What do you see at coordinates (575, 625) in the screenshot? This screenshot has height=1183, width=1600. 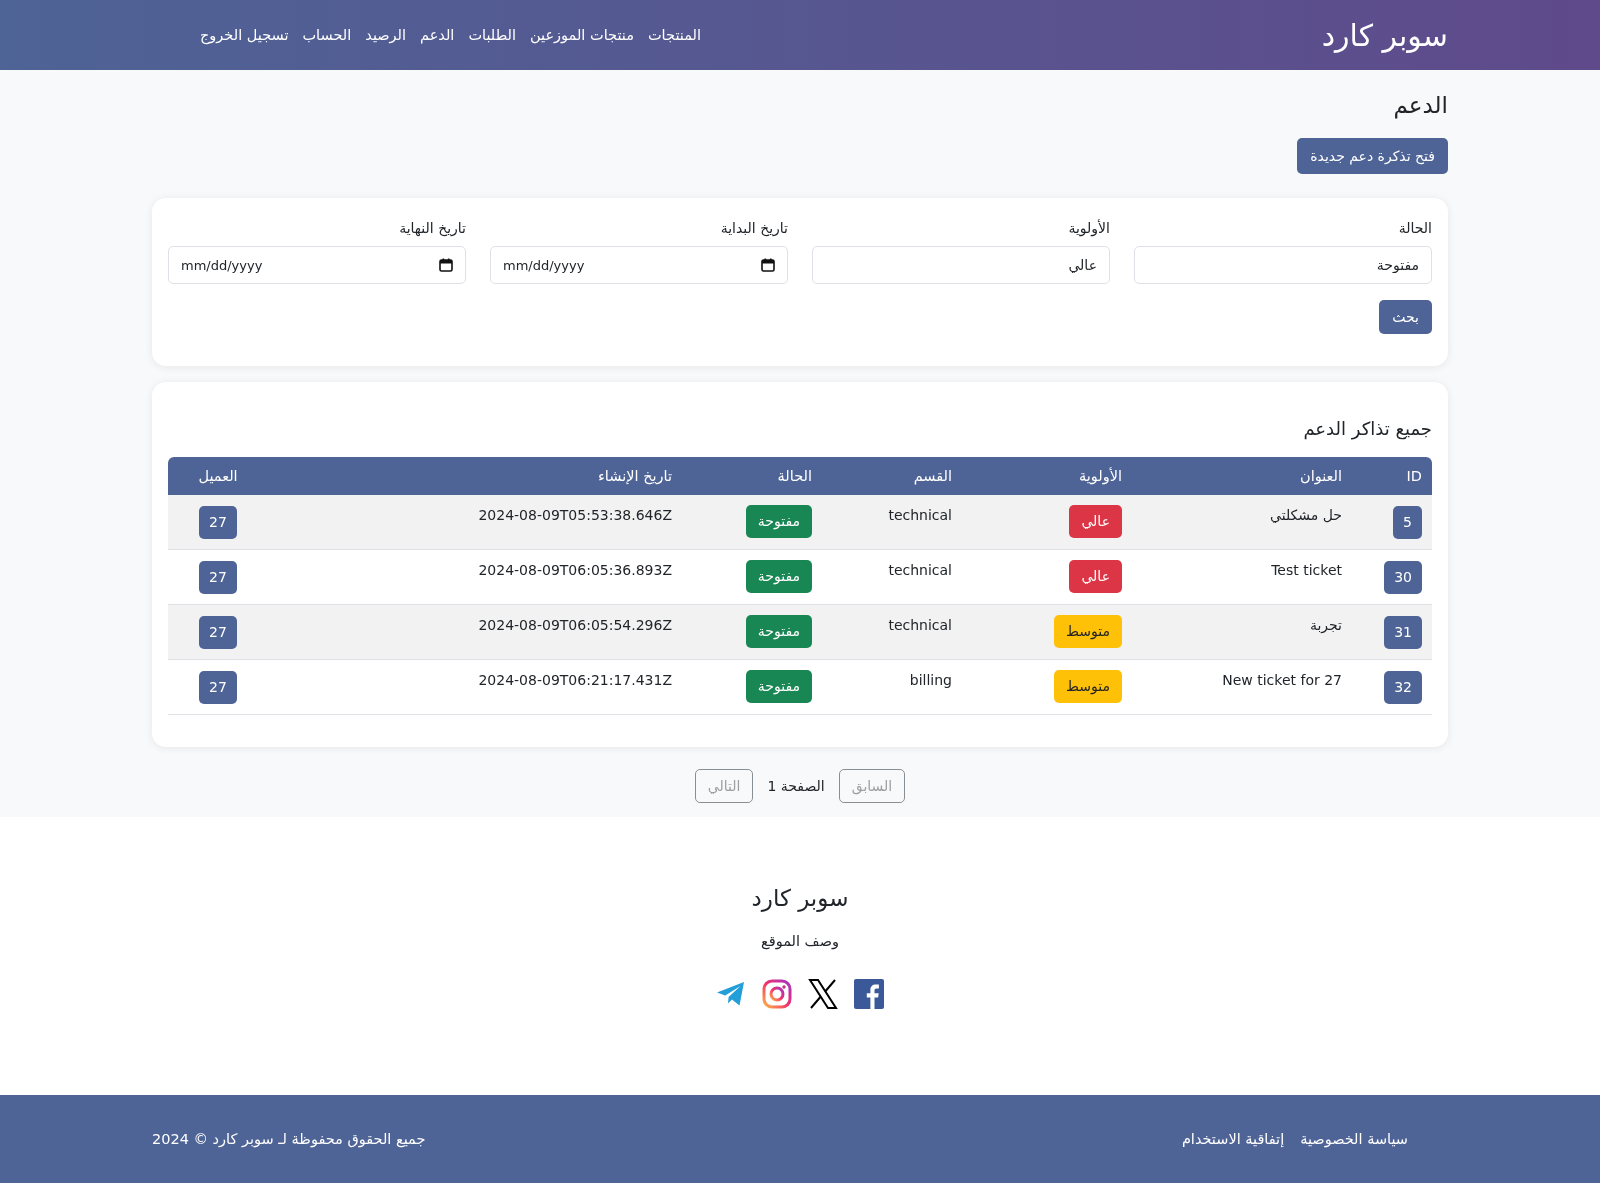 I see `table-cell: 2024-08-09T06:05:54.296Z` at bounding box center [575, 625].